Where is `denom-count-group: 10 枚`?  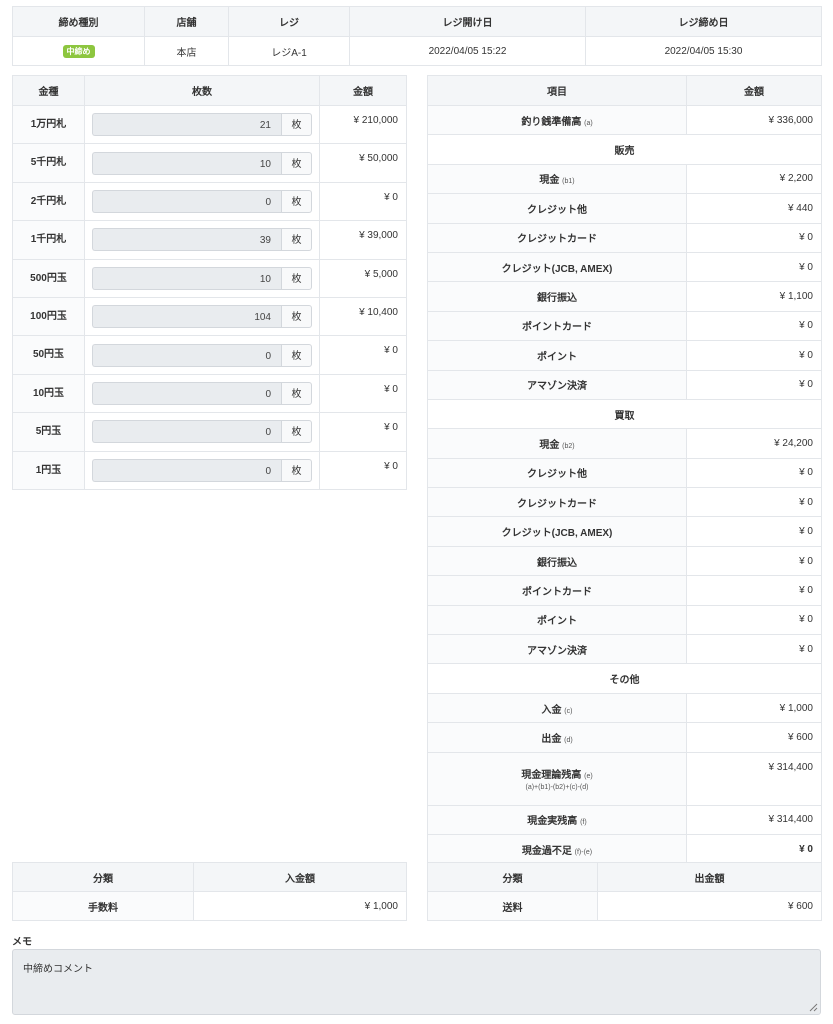
denom-count-group: 10 枚 is located at coordinates (202, 163).